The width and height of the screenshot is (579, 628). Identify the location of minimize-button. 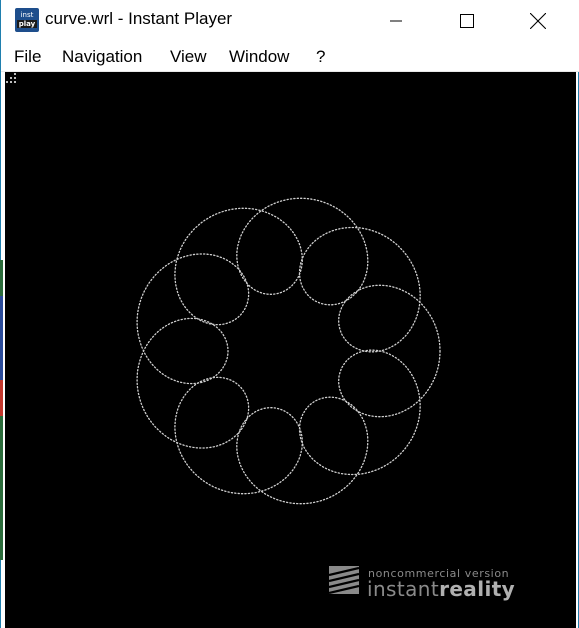
(396, 20).